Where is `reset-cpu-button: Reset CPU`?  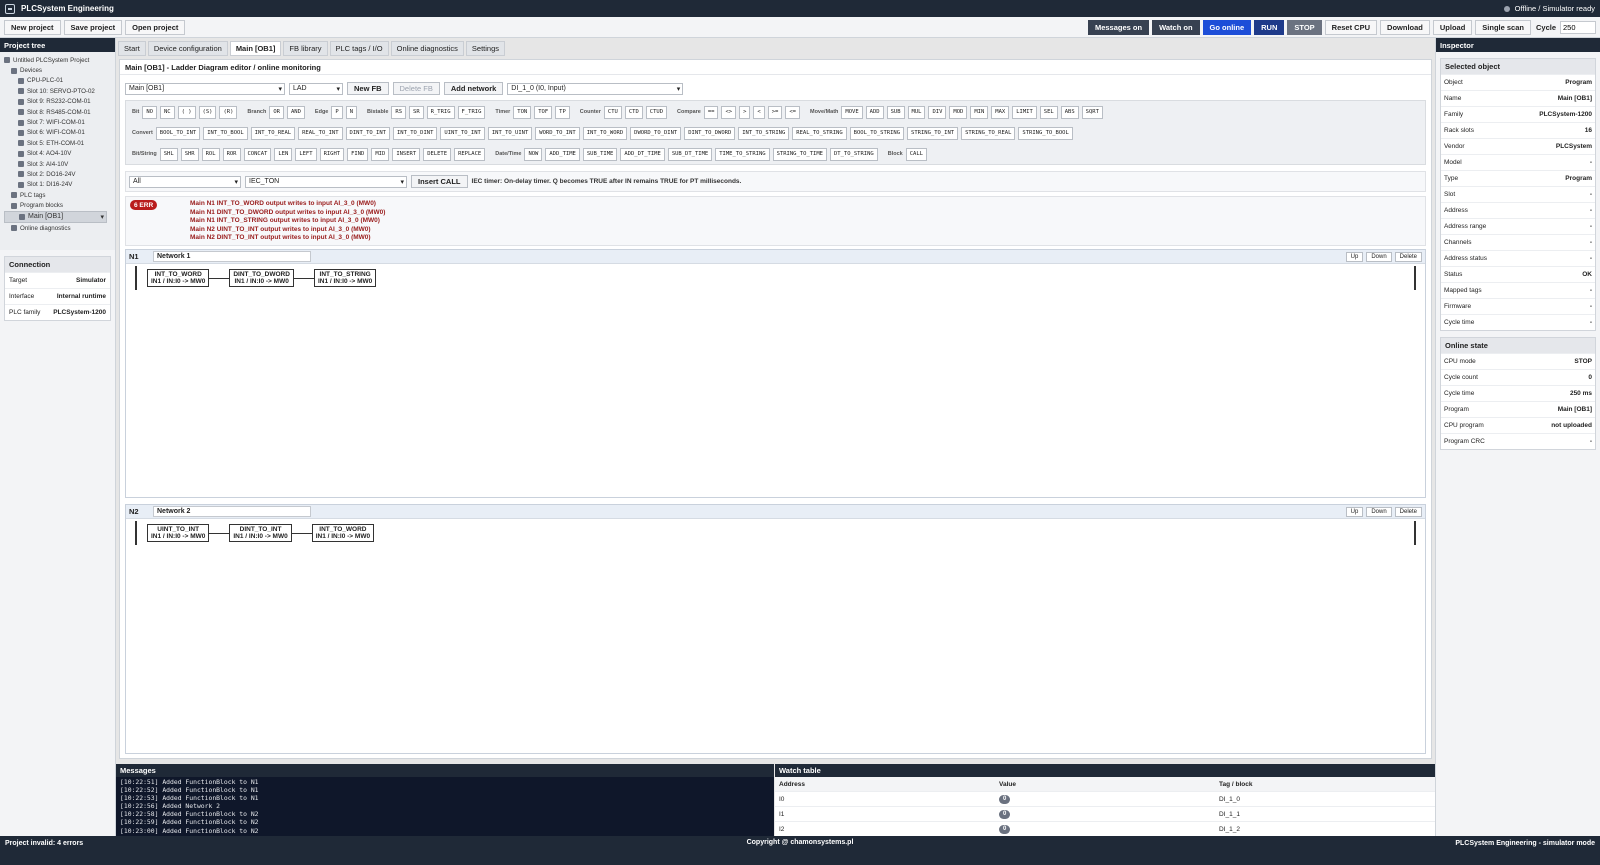
reset-cpu-button: Reset CPU is located at coordinates (1351, 27).